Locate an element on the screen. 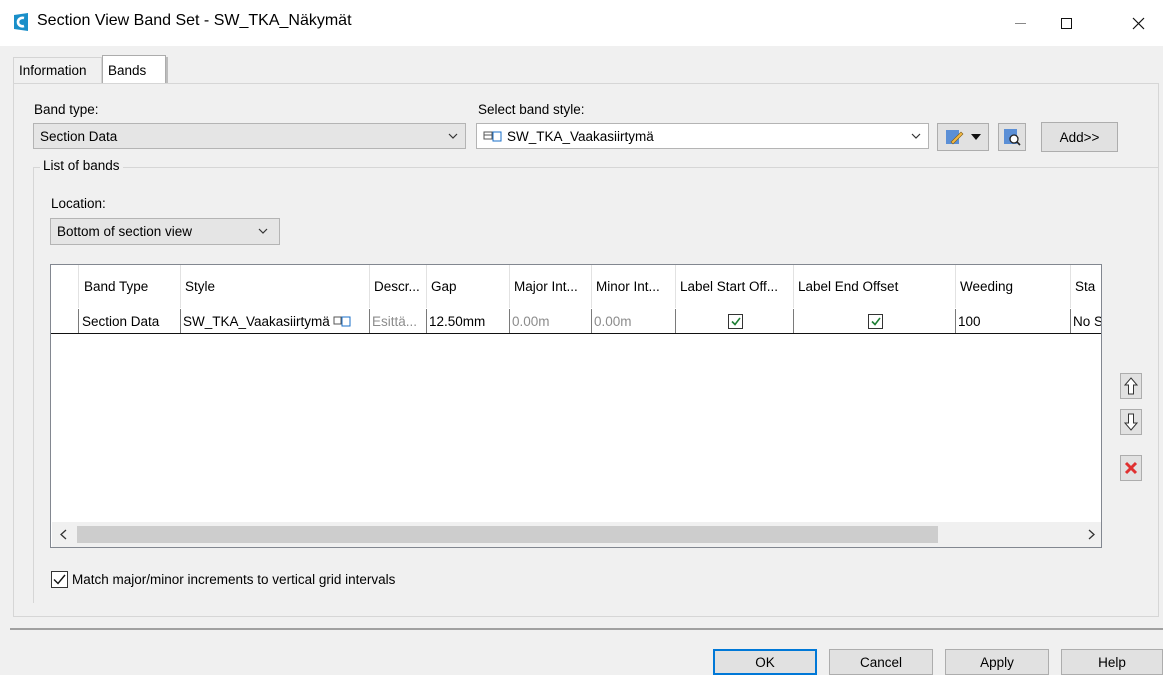 The height and width of the screenshot is (675, 1163). match-increments-checkbox is located at coordinates (59, 579).